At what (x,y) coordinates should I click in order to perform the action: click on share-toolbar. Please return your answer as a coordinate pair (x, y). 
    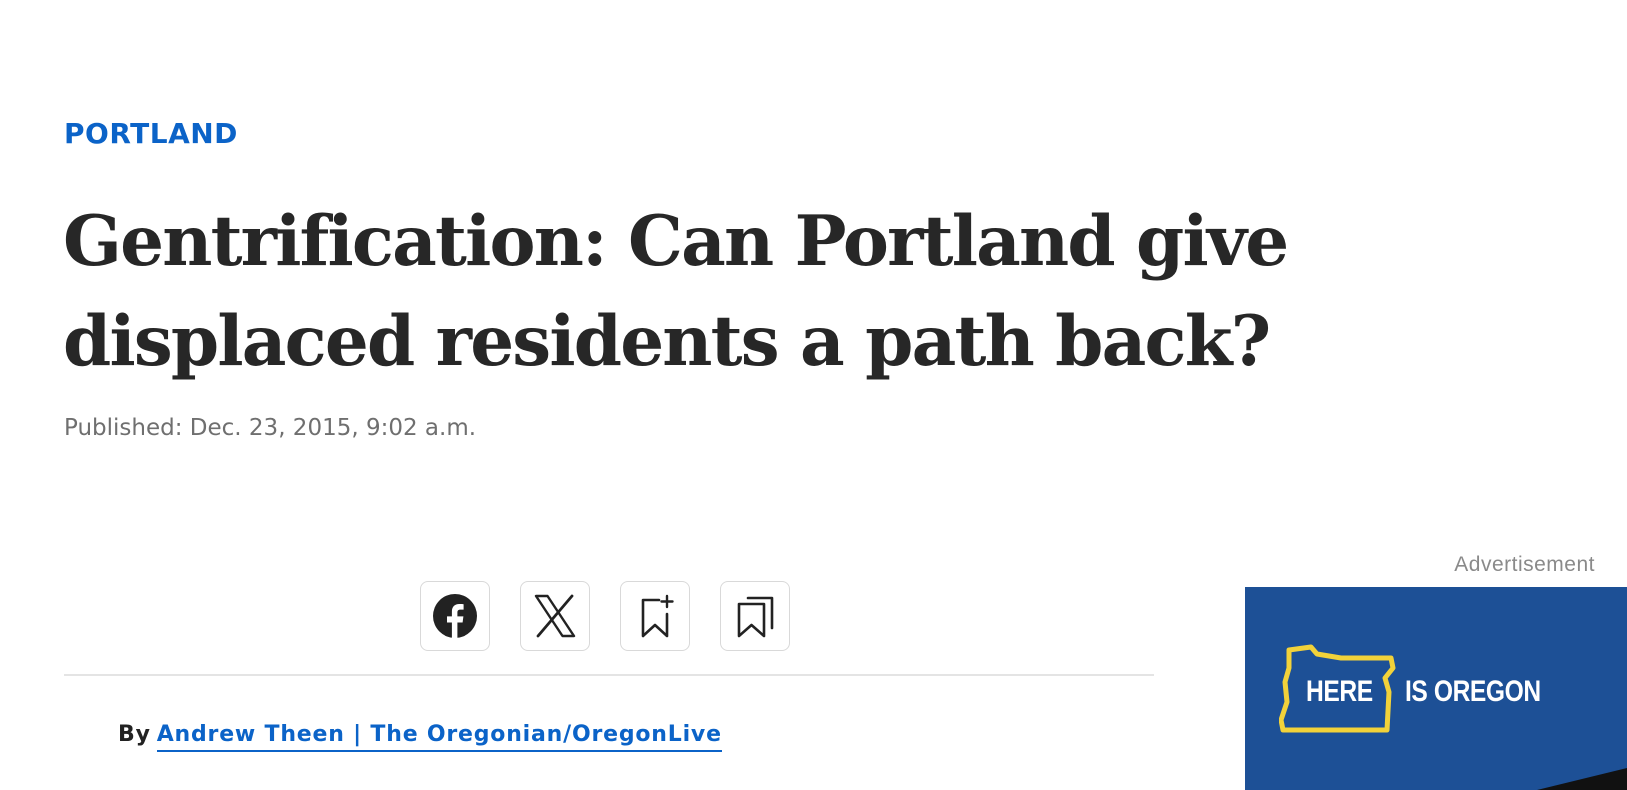
    Looking at the image, I should click on (605, 616).